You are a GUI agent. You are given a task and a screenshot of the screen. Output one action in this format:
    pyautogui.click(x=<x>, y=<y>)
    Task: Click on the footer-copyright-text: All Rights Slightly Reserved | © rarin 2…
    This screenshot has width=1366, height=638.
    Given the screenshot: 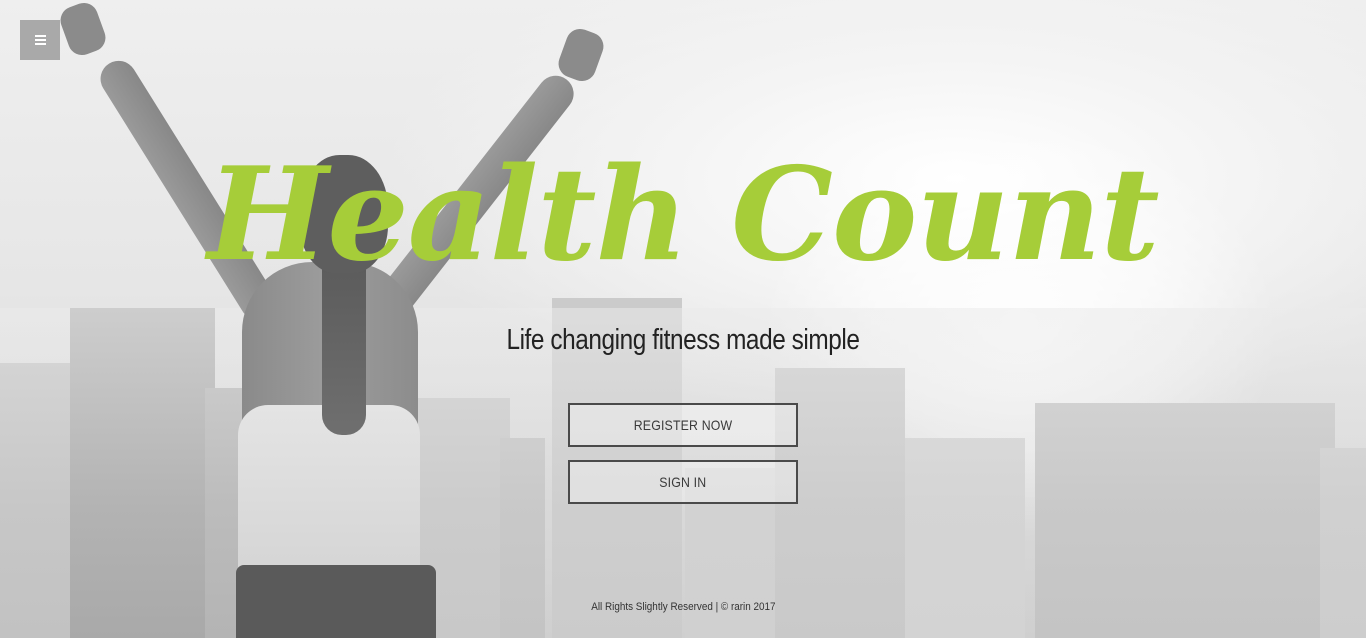 What is the action you would take?
    pyautogui.click(x=683, y=607)
    